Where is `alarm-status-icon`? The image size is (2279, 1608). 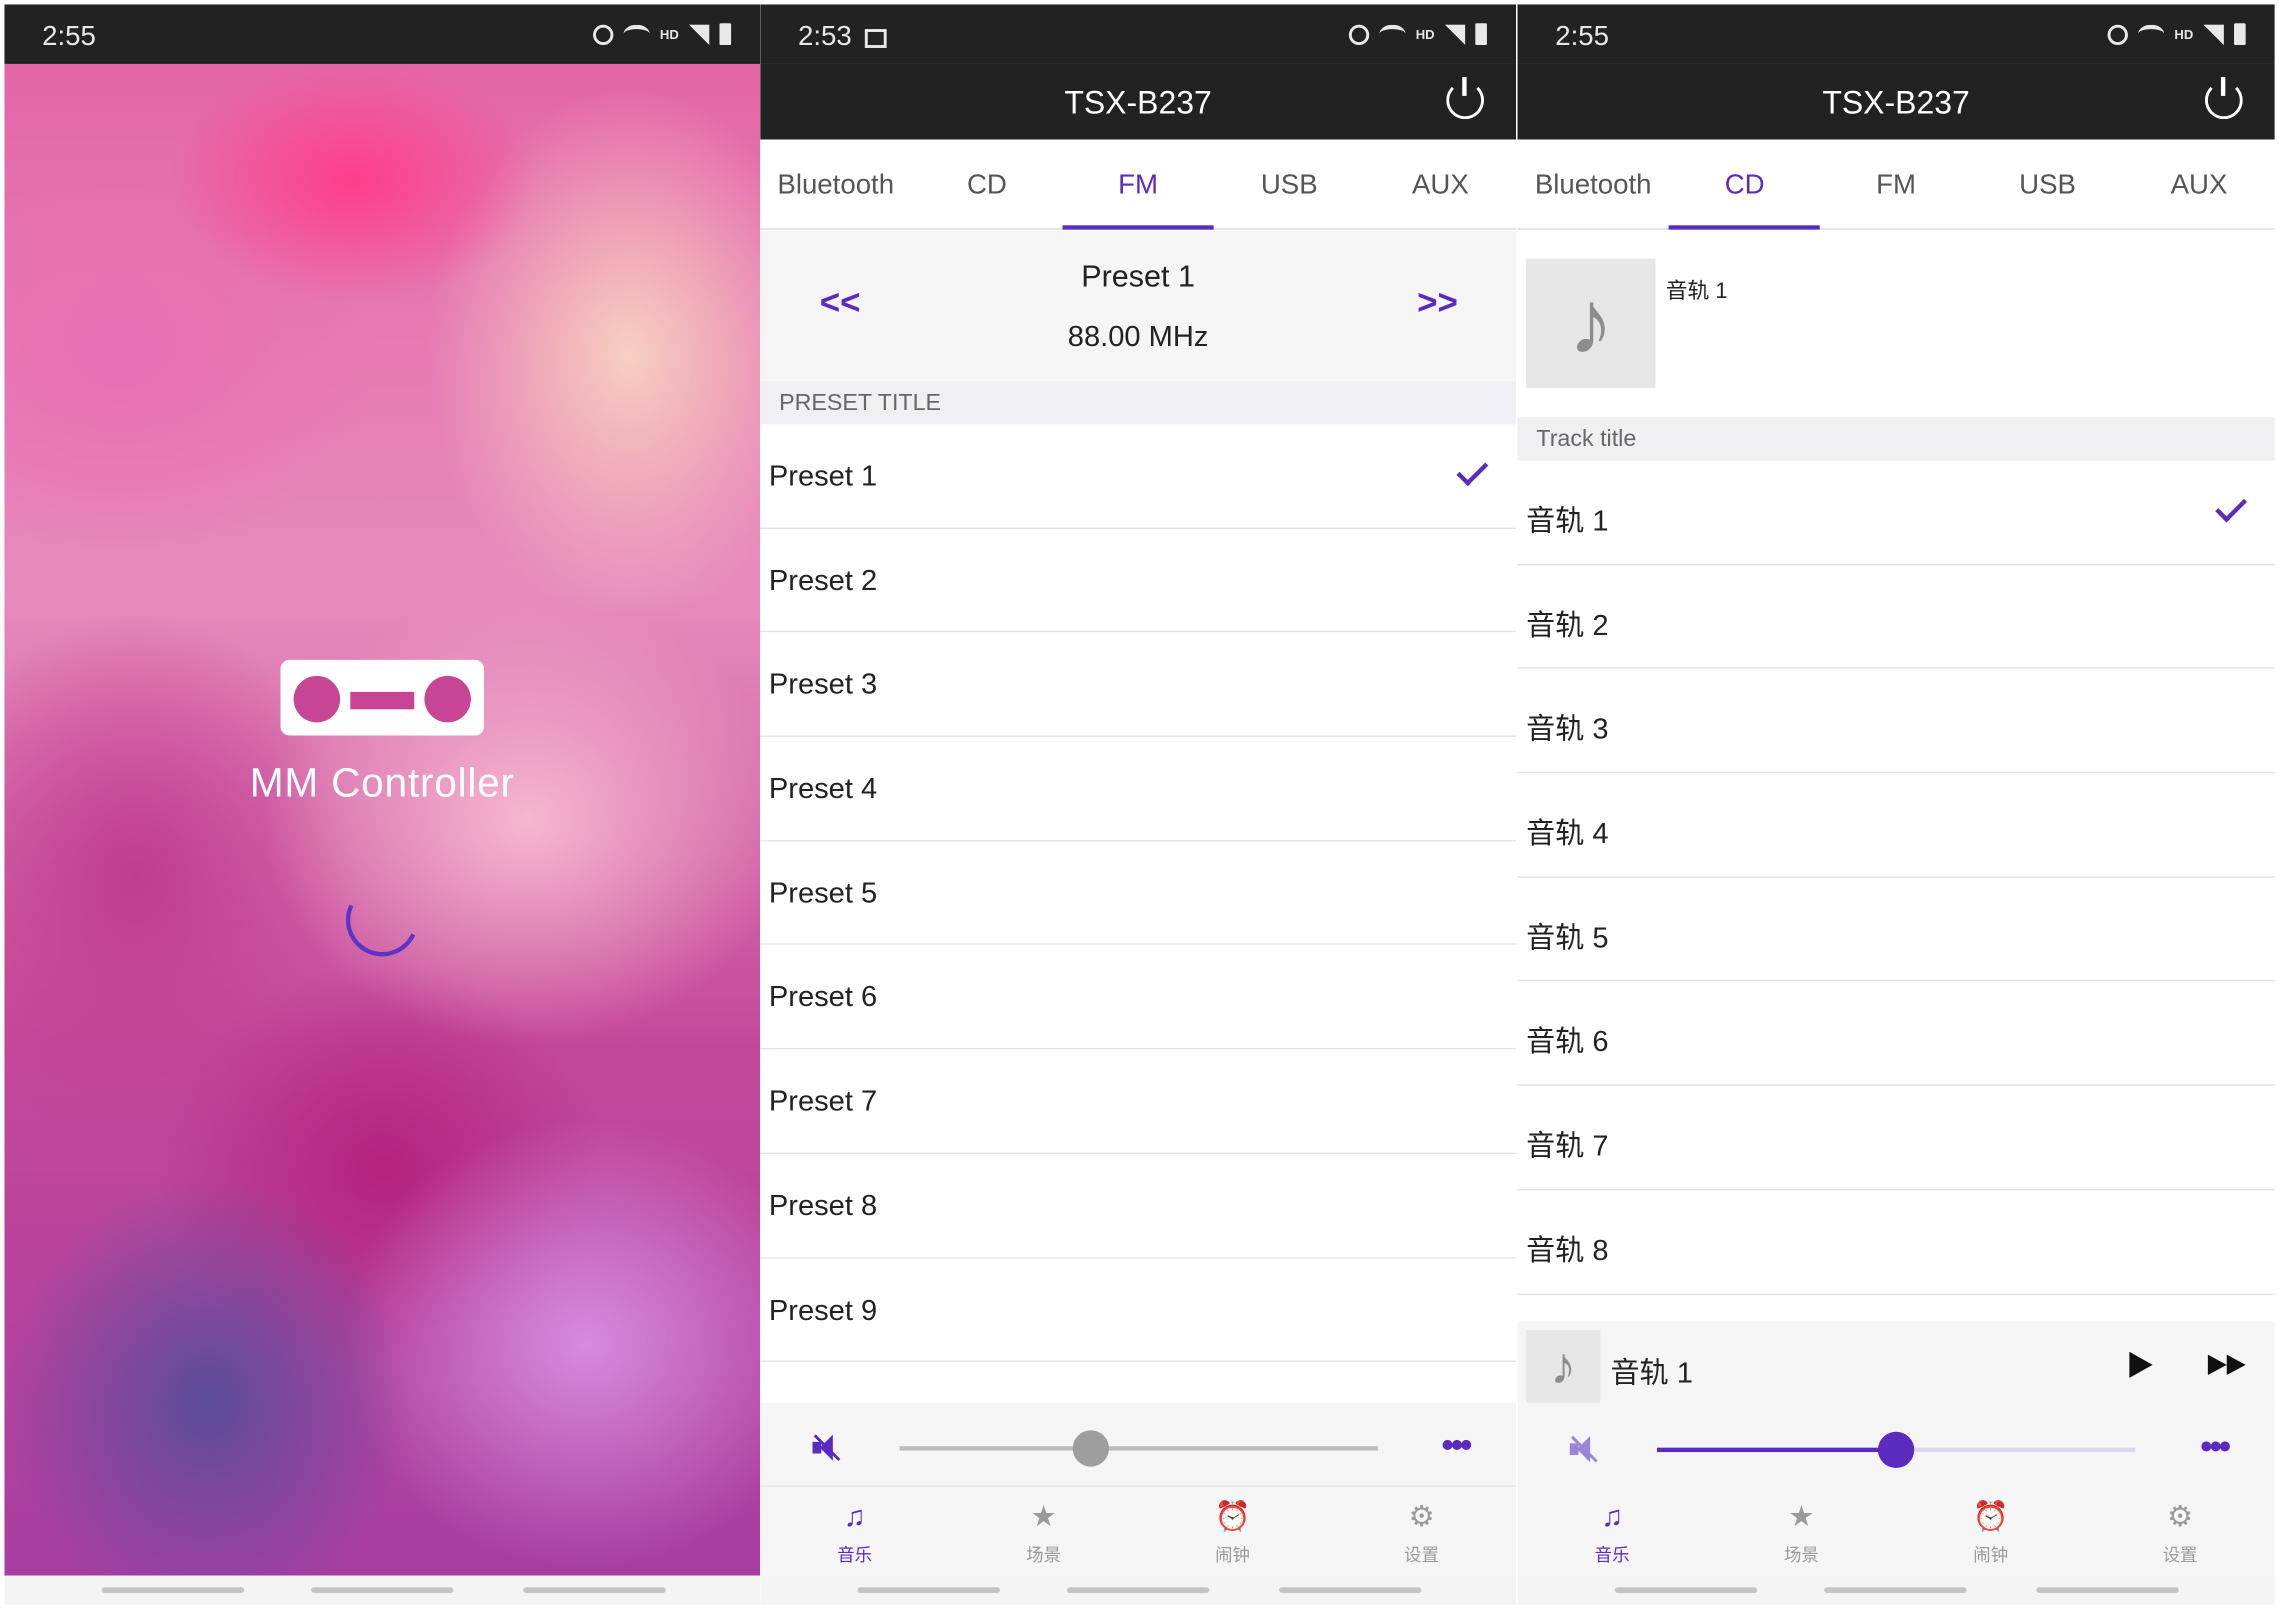
alarm-status-icon is located at coordinates (603, 34).